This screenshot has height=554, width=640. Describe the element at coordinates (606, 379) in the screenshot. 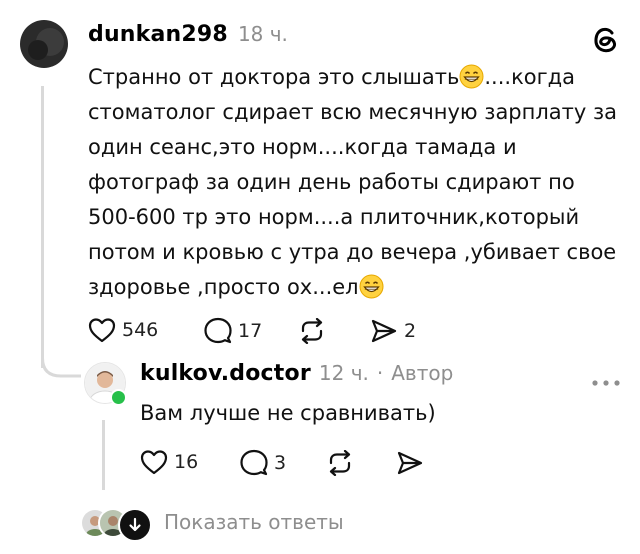

I see `more-icon` at that location.